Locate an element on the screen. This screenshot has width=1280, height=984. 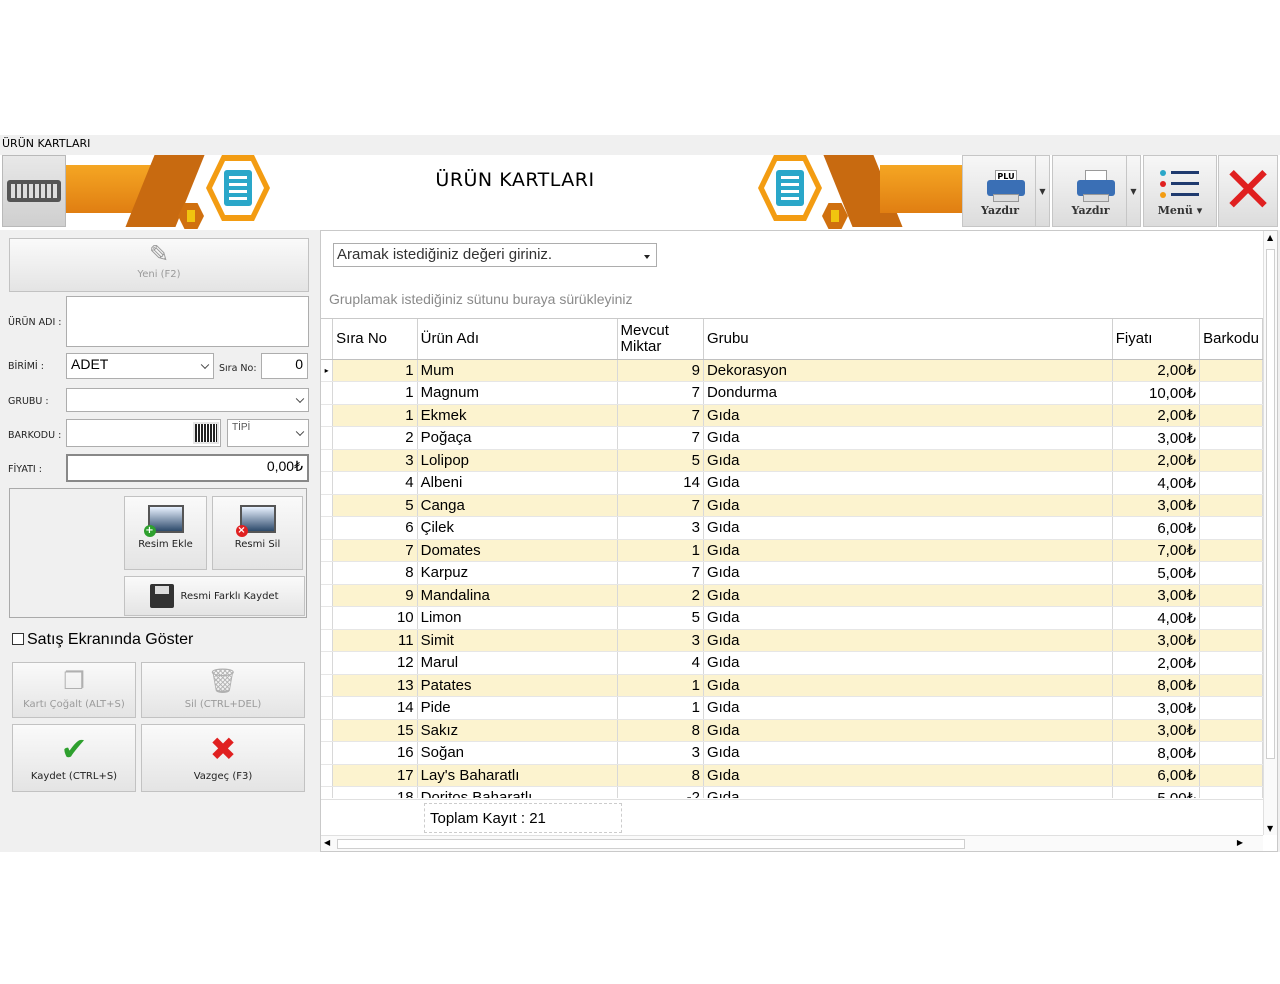
cell-order-no: 8 is located at coordinates (375, 573).